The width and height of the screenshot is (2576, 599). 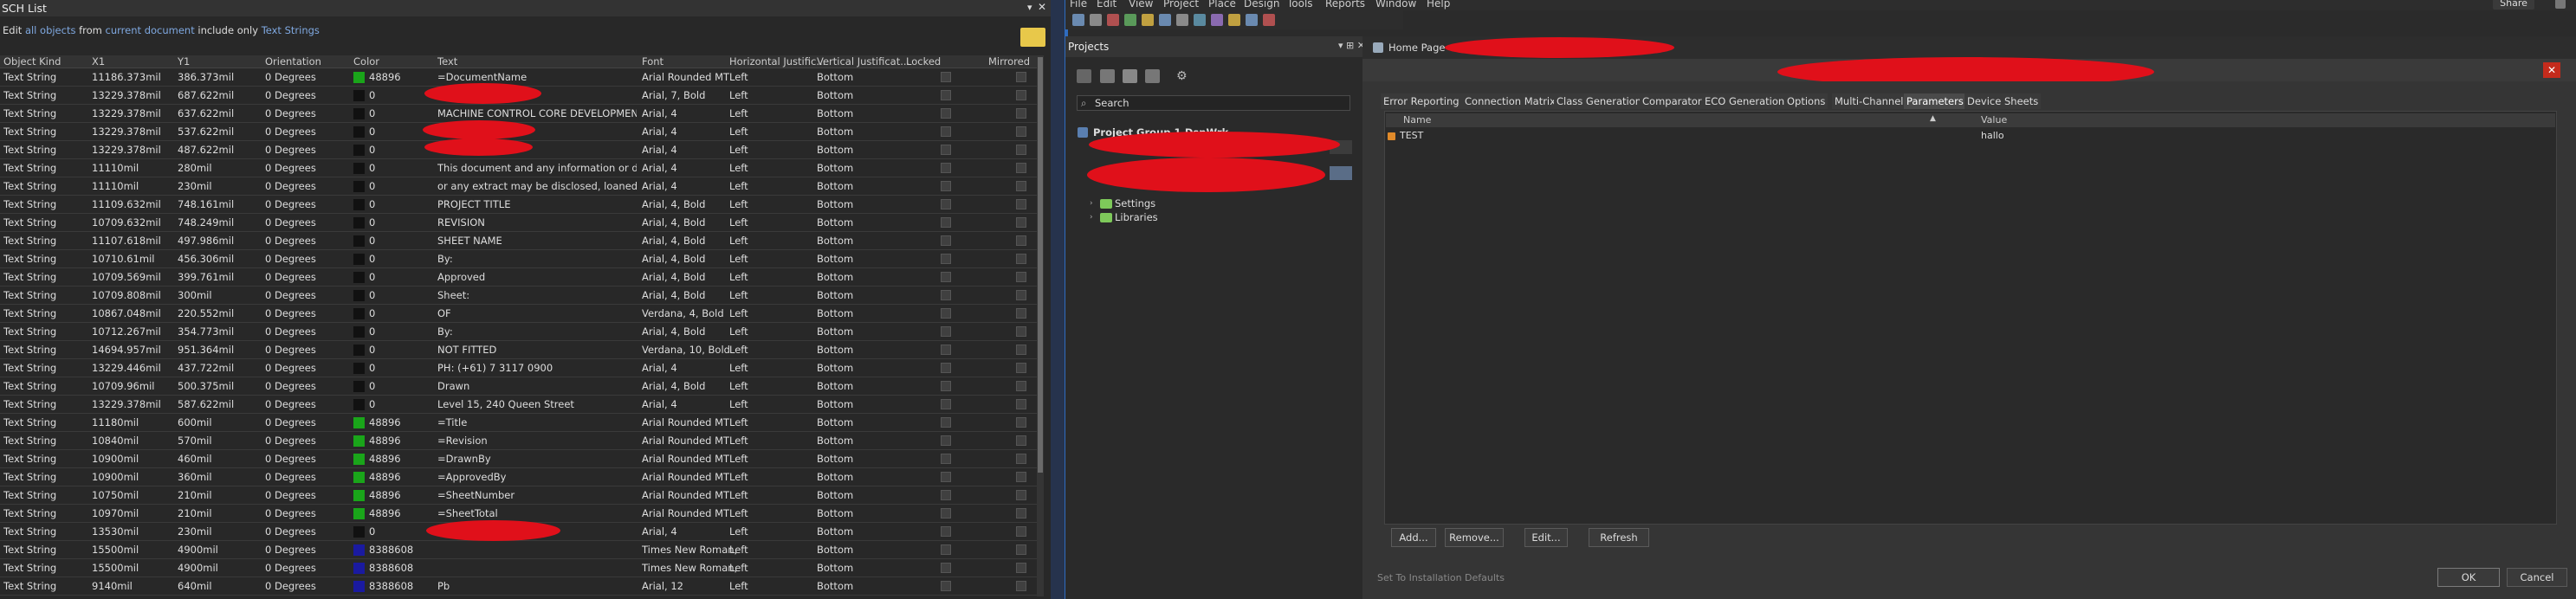 What do you see at coordinates (1417, 120) in the screenshot?
I see `column-name: Name` at bounding box center [1417, 120].